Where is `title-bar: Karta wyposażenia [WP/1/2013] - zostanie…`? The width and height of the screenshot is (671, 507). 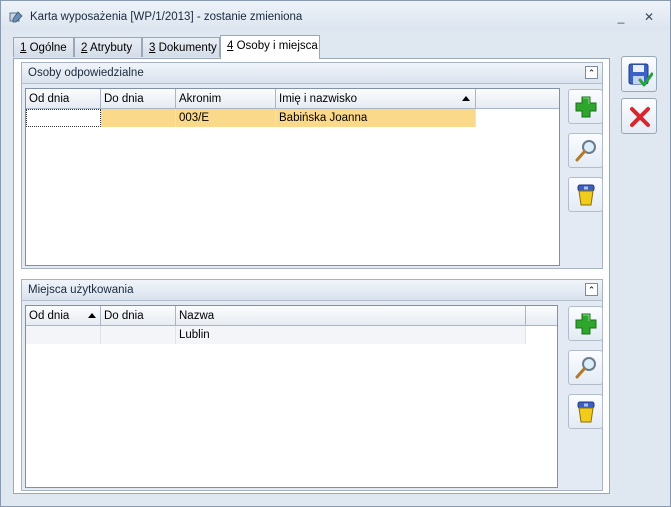
title-bar: Karta wyposażenia [WP/1/2013] - zostanie… is located at coordinates (335, 16).